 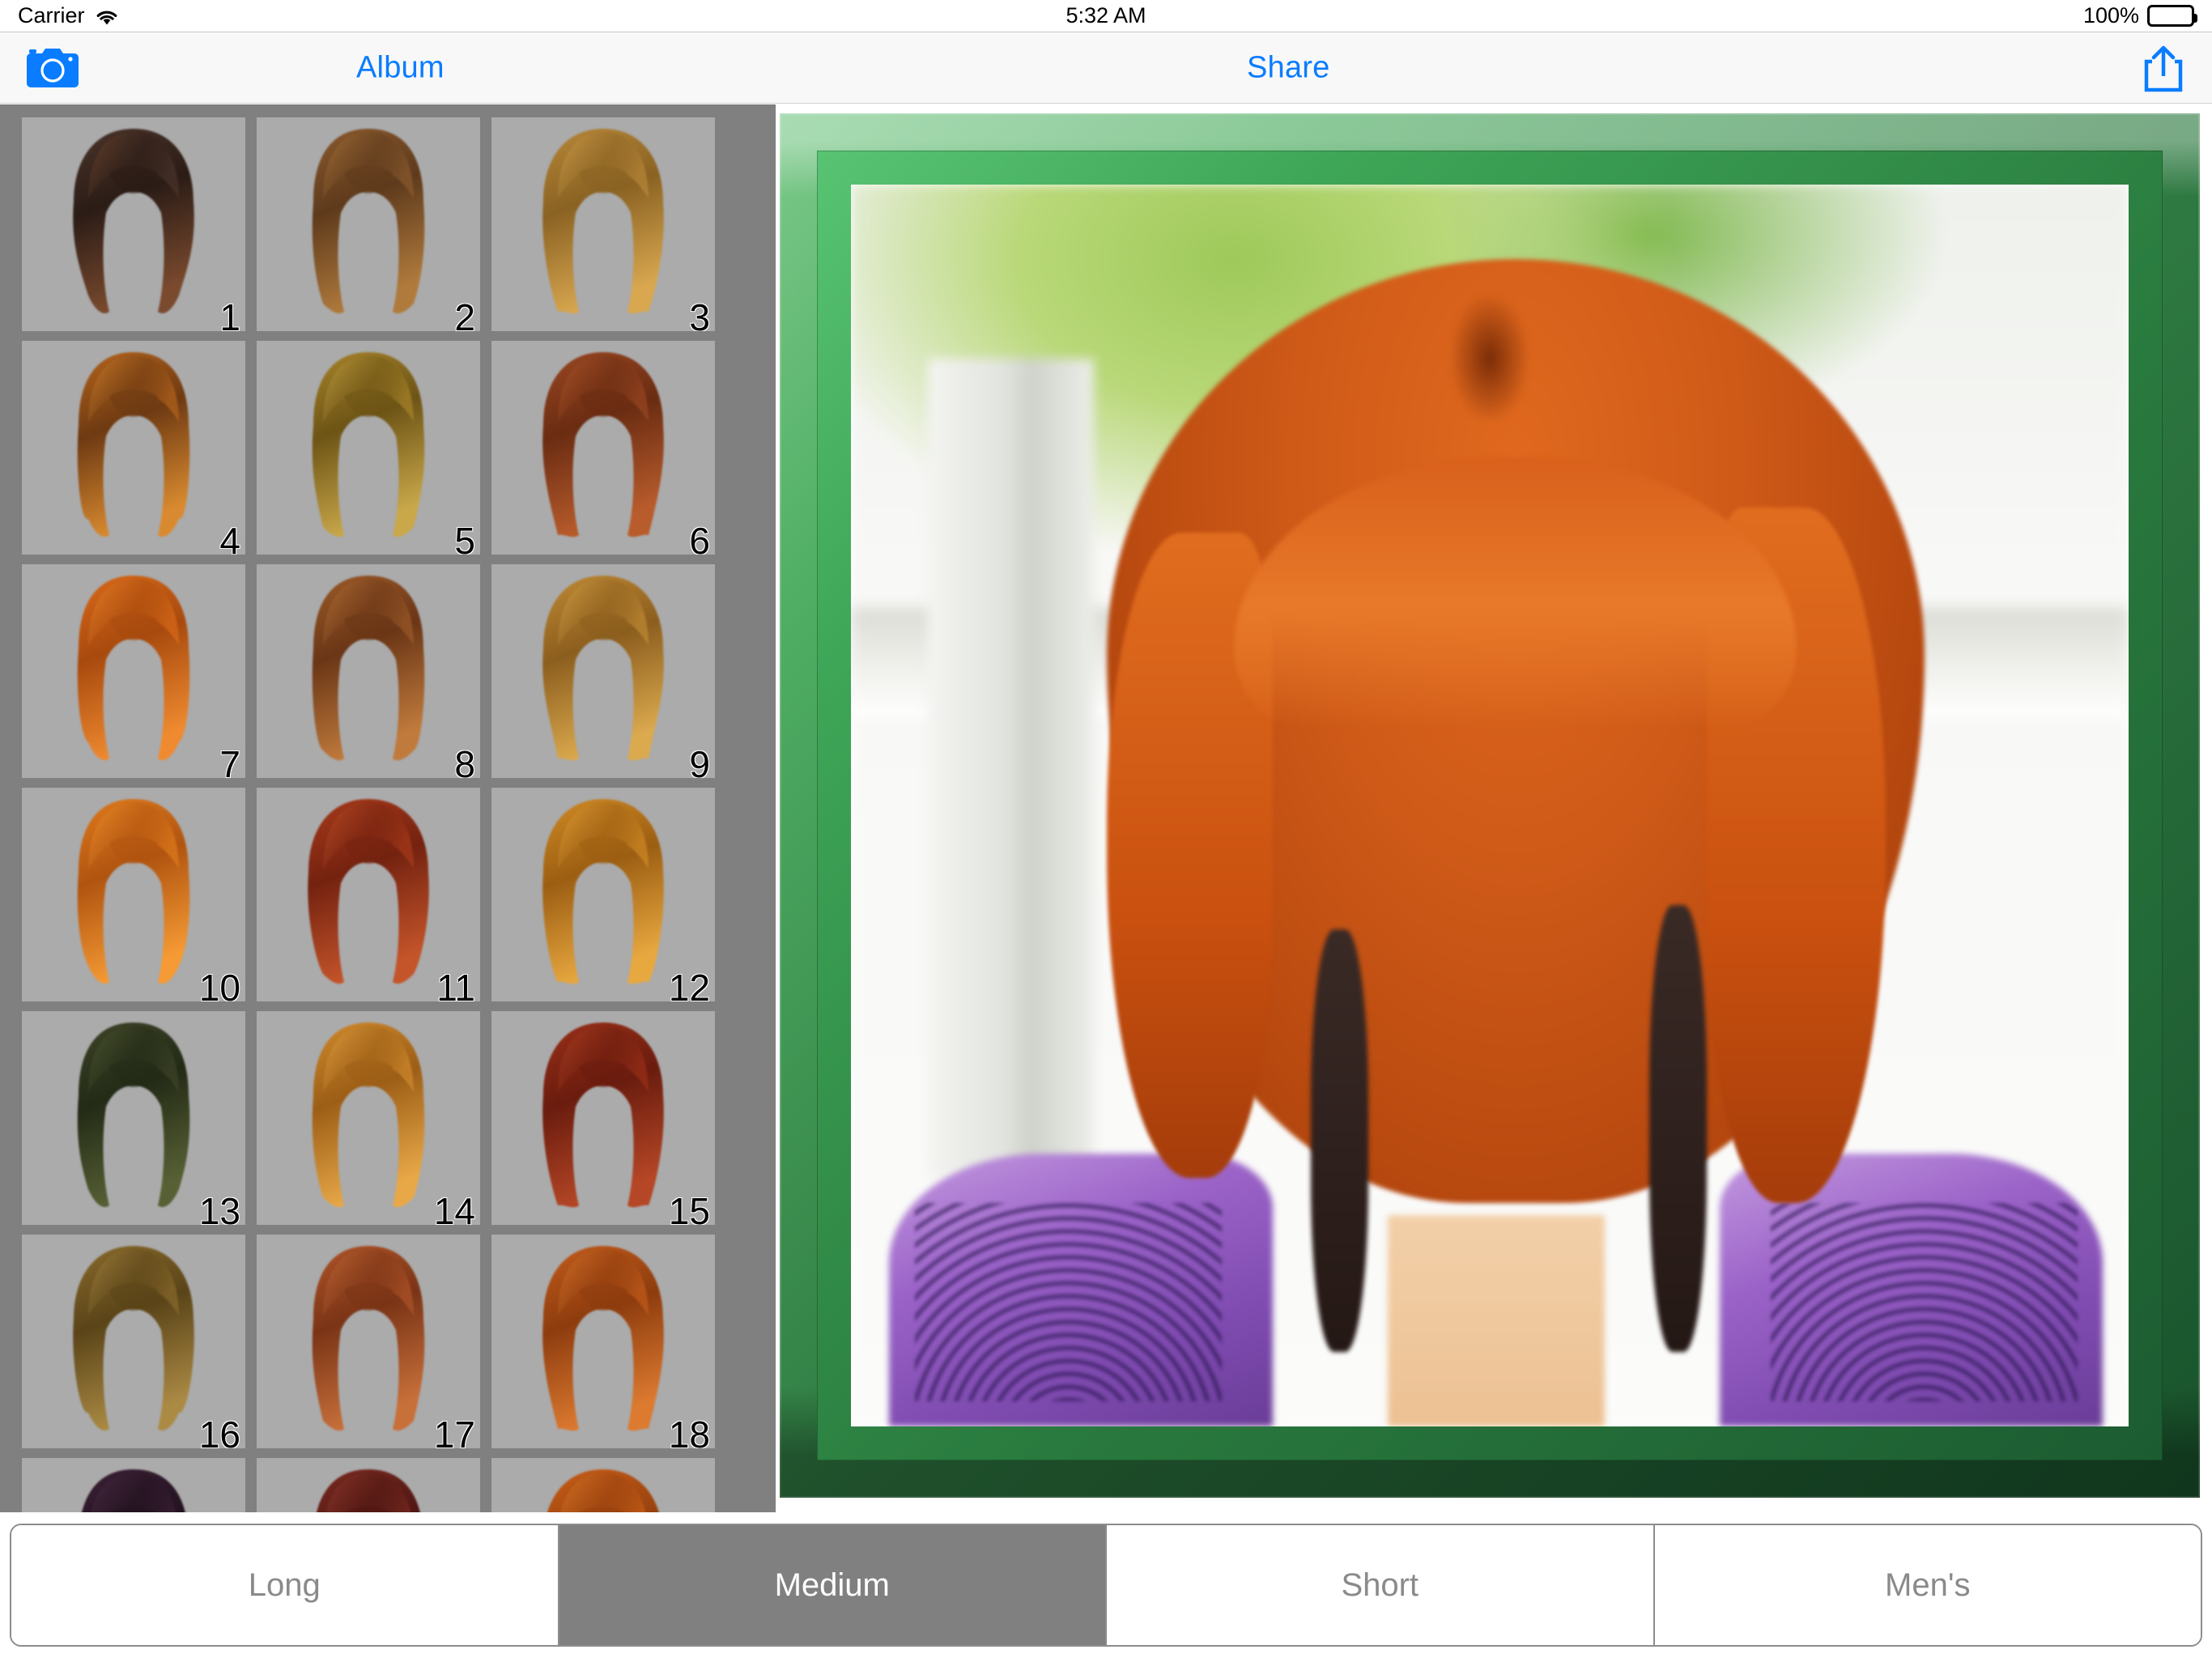 I want to click on tab-label: Medium, so click(x=832, y=1585).